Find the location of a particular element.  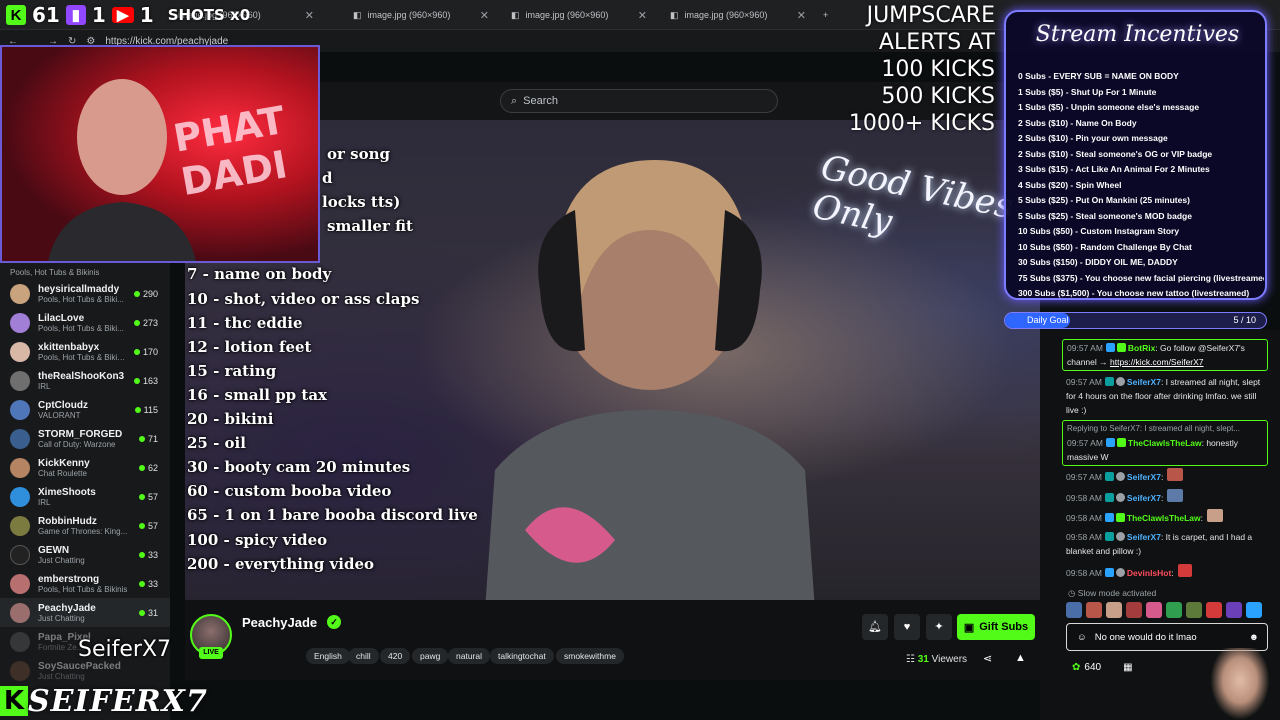

jumpscare-line: 100 KICKS is located at coordinates (938, 69).